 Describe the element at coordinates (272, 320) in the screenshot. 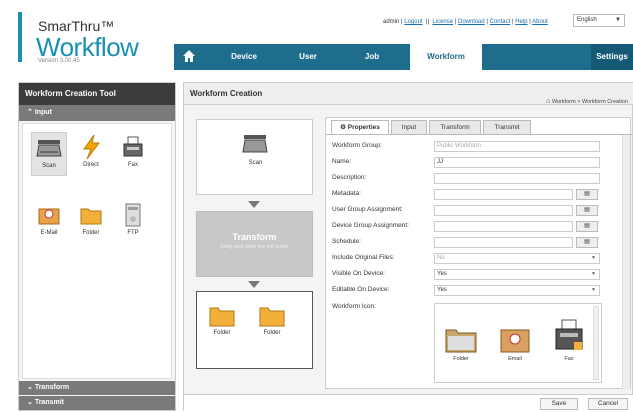

I see `output-folder-2: Folder` at that location.